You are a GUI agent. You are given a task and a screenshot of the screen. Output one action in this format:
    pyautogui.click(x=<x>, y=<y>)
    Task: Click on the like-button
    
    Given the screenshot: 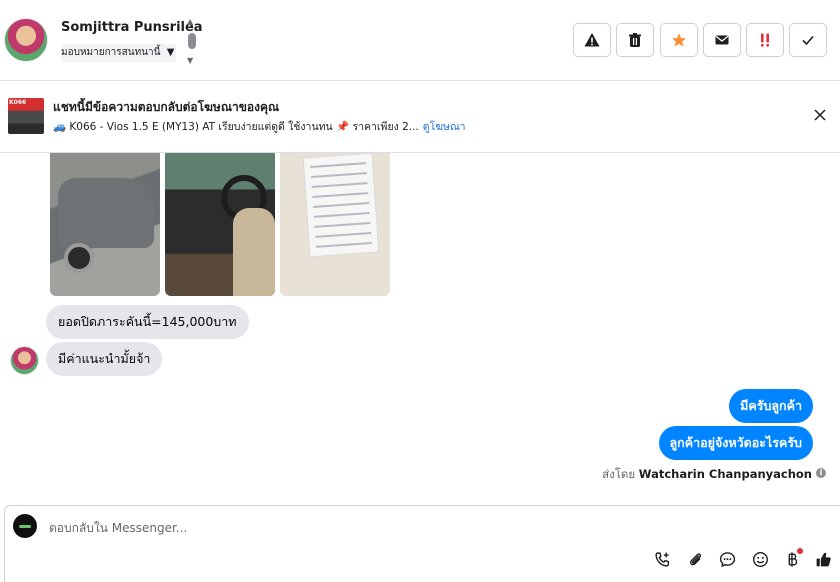 What is the action you would take?
    pyautogui.click(x=823, y=559)
    